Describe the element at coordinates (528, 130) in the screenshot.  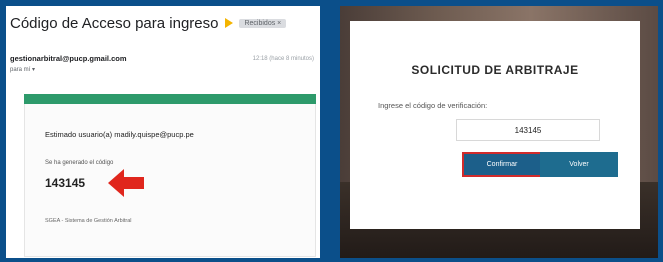
I see `verification-code-input: 143145` at that location.